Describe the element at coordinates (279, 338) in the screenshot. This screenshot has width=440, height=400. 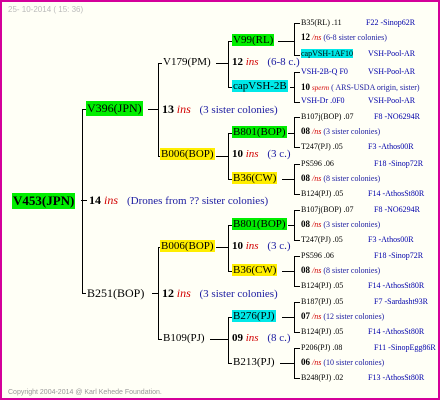
I see `sister-note: (8 c.)` at that location.